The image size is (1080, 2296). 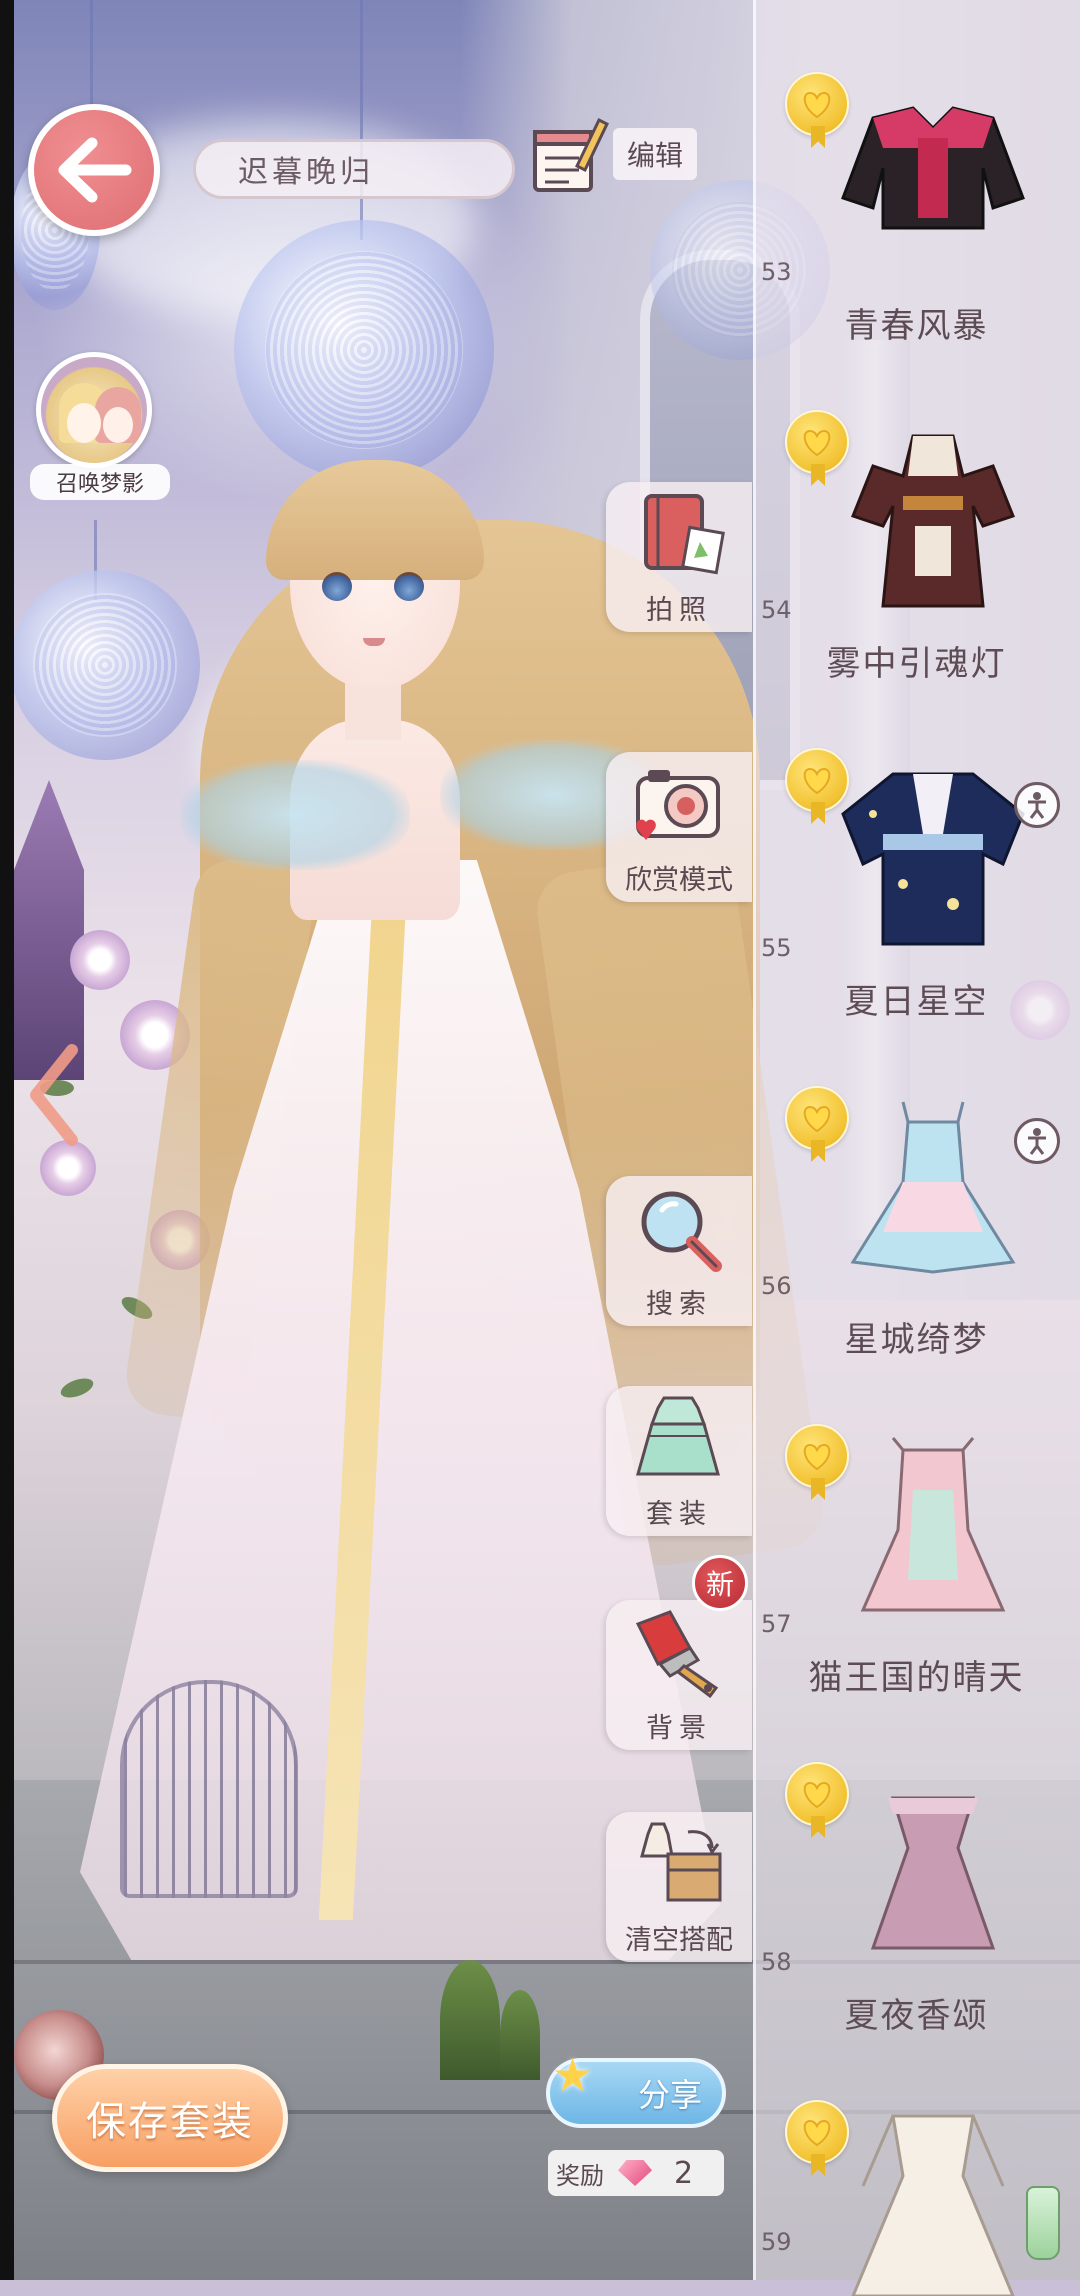 What do you see at coordinates (720, 1583) in the screenshot?
I see `new-badge: 新` at bounding box center [720, 1583].